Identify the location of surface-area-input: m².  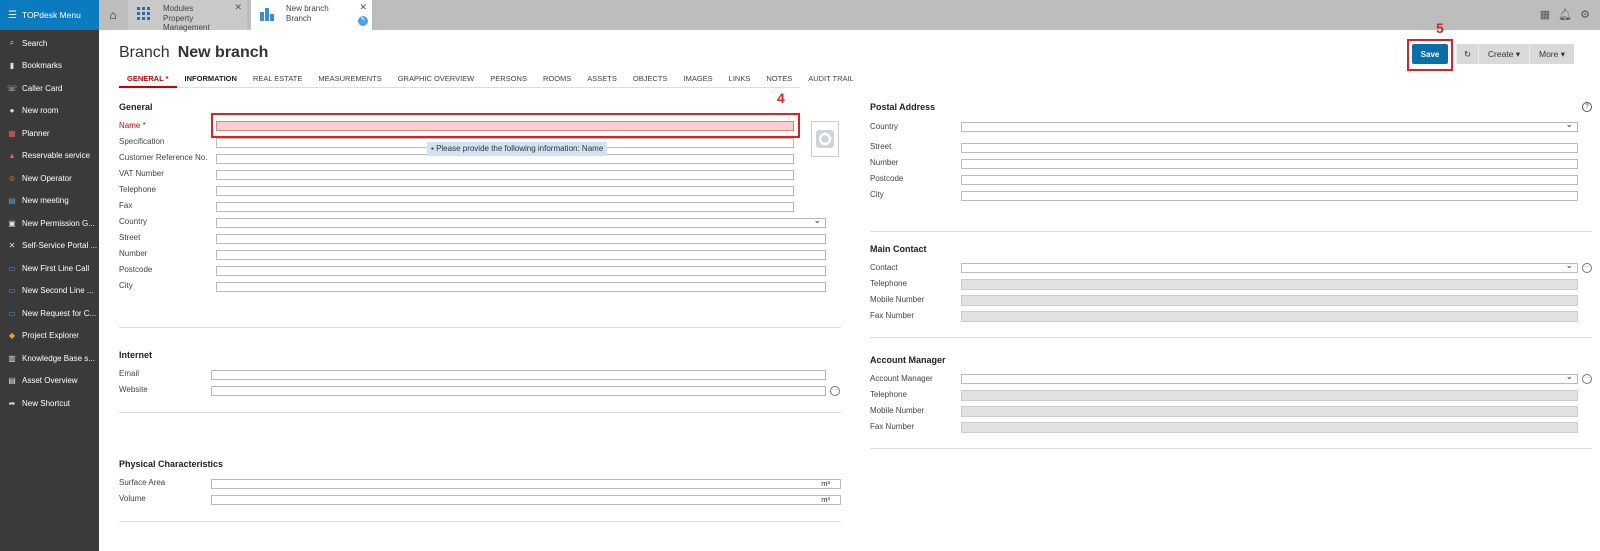
(526, 484).